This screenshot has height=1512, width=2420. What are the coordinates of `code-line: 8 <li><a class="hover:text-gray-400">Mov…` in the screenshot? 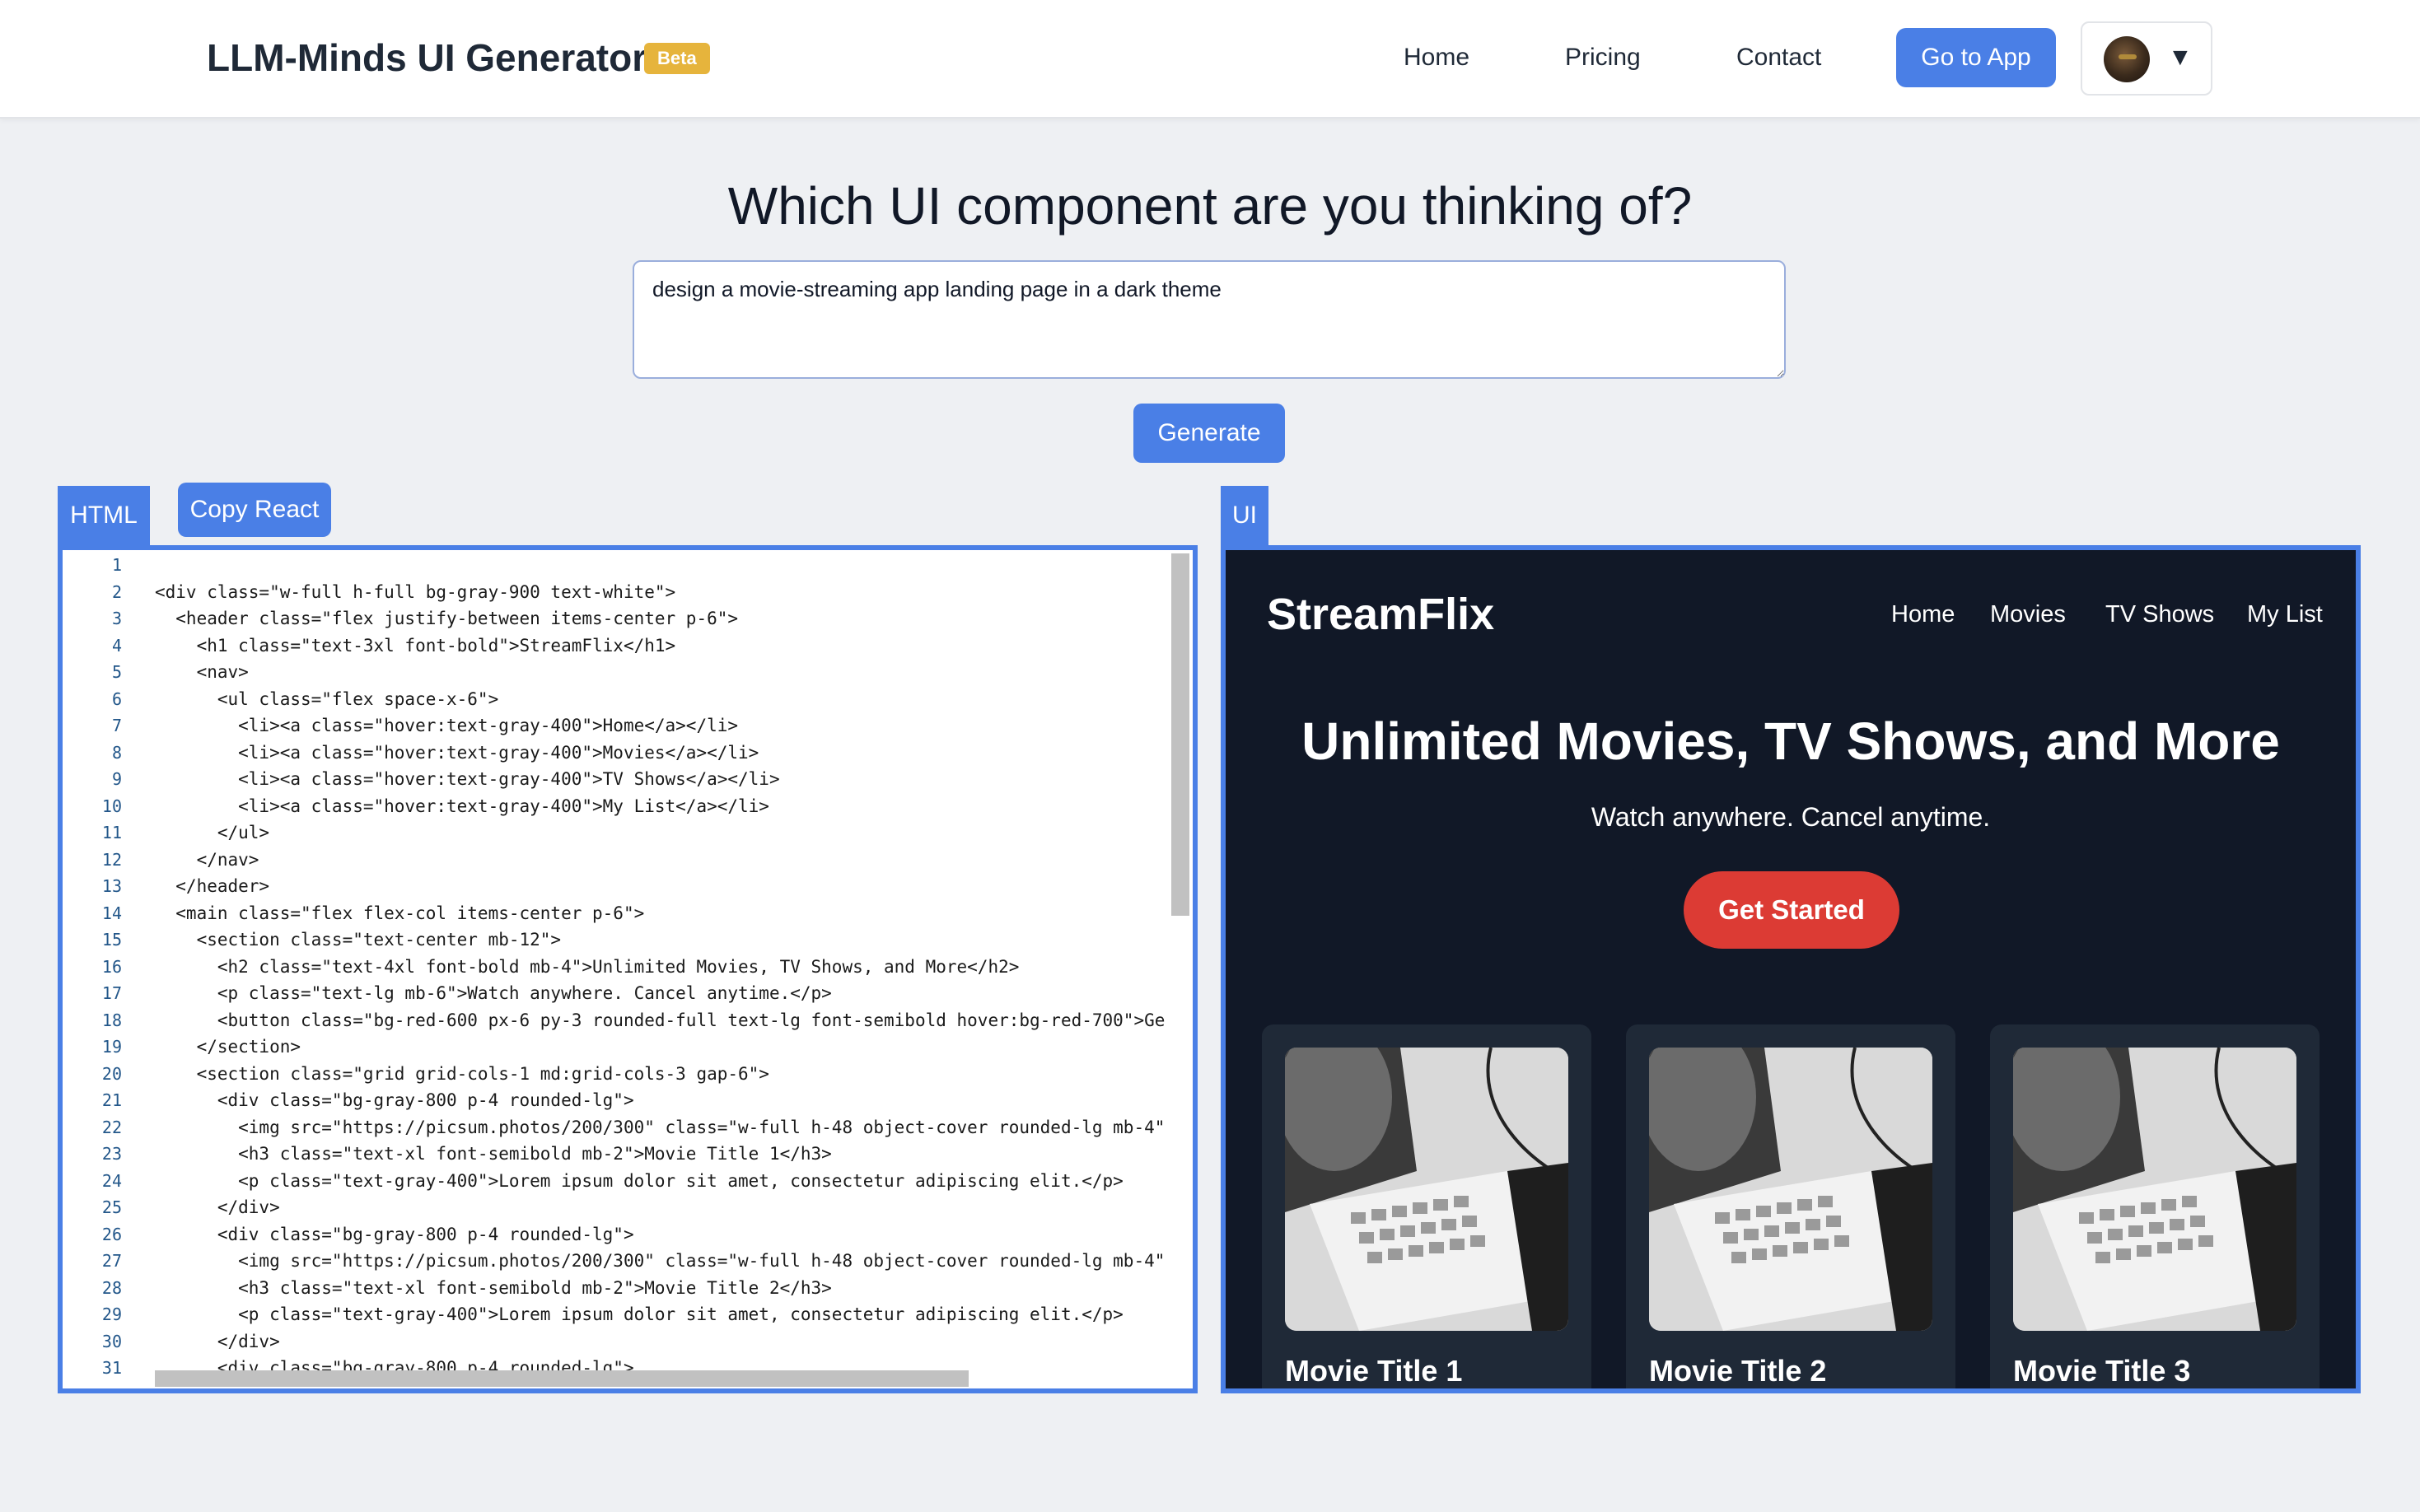 It's located at (618, 753).